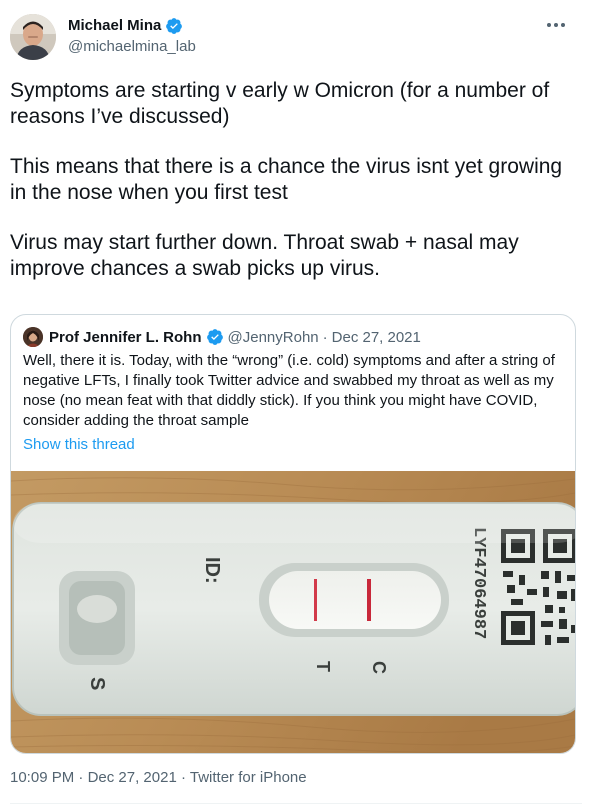  I want to click on avatar-image, so click(33, 37).